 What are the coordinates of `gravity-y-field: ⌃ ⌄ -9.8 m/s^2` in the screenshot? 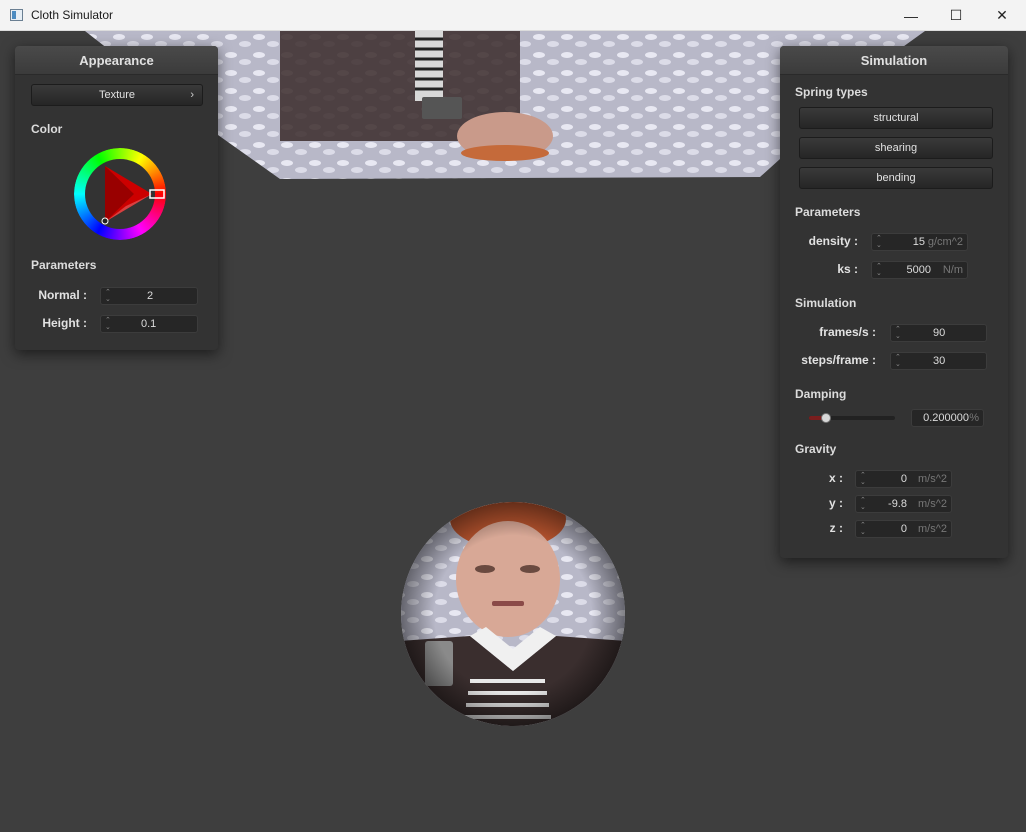 It's located at (903, 504).